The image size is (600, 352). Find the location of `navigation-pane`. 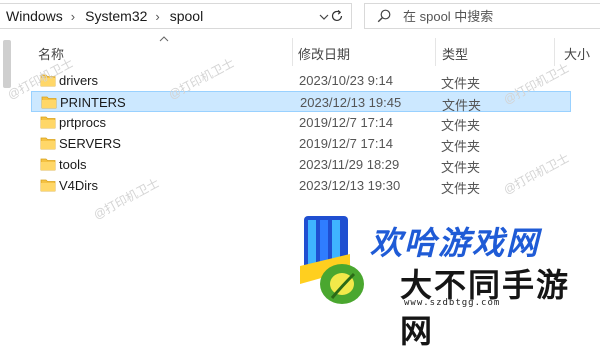

navigation-pane is located at coordinates (7, 171).